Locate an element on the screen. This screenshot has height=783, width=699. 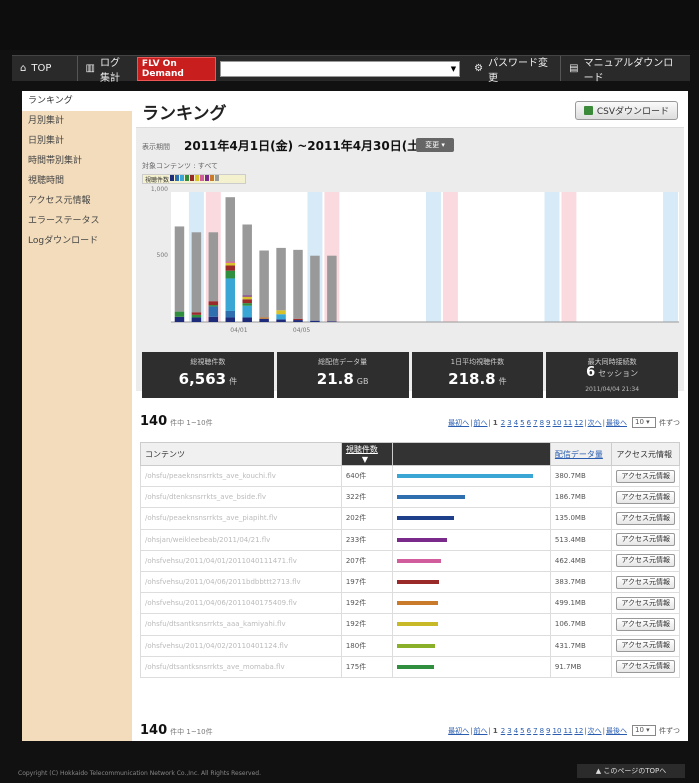
stat-label: 1日平均視聴件数 is located at coordinates (477, 362).